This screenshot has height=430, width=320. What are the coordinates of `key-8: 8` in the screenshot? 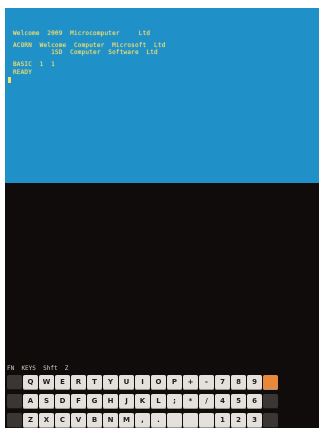 It's located at (238, 382).